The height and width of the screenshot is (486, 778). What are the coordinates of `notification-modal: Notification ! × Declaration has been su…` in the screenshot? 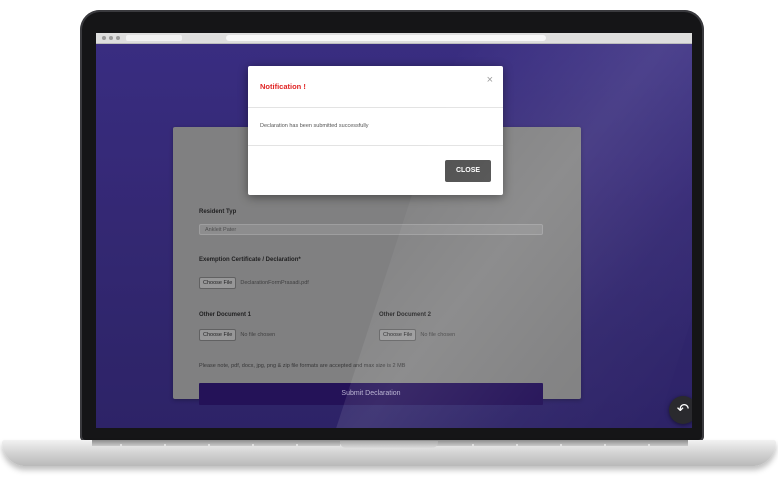 It's located at (375, 130).